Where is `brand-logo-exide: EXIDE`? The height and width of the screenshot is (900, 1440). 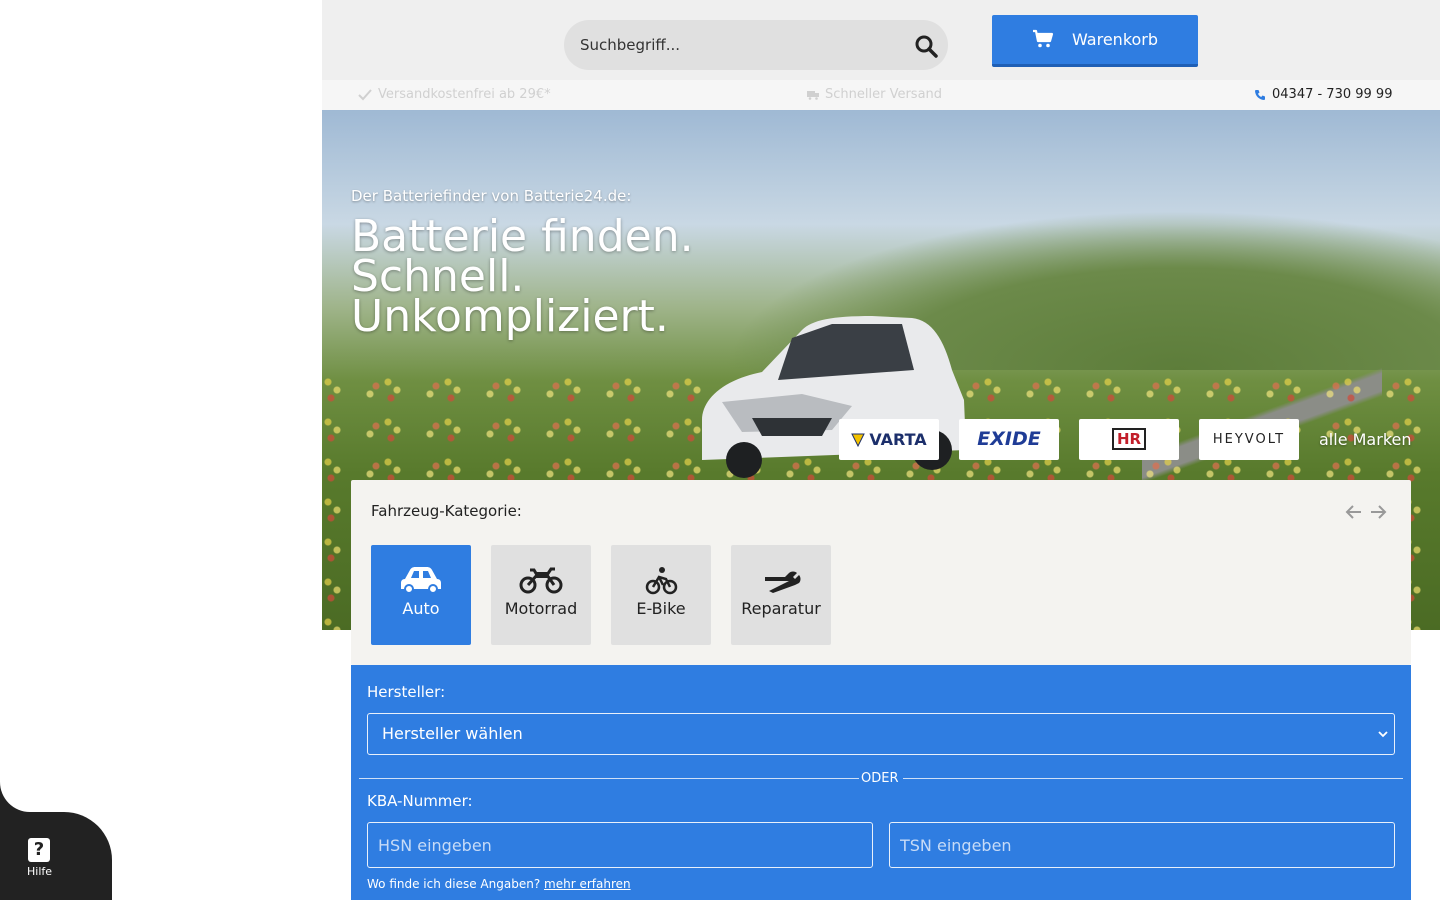 brand-logo-exide: EXIDE is located at coordinates (1009, 439).